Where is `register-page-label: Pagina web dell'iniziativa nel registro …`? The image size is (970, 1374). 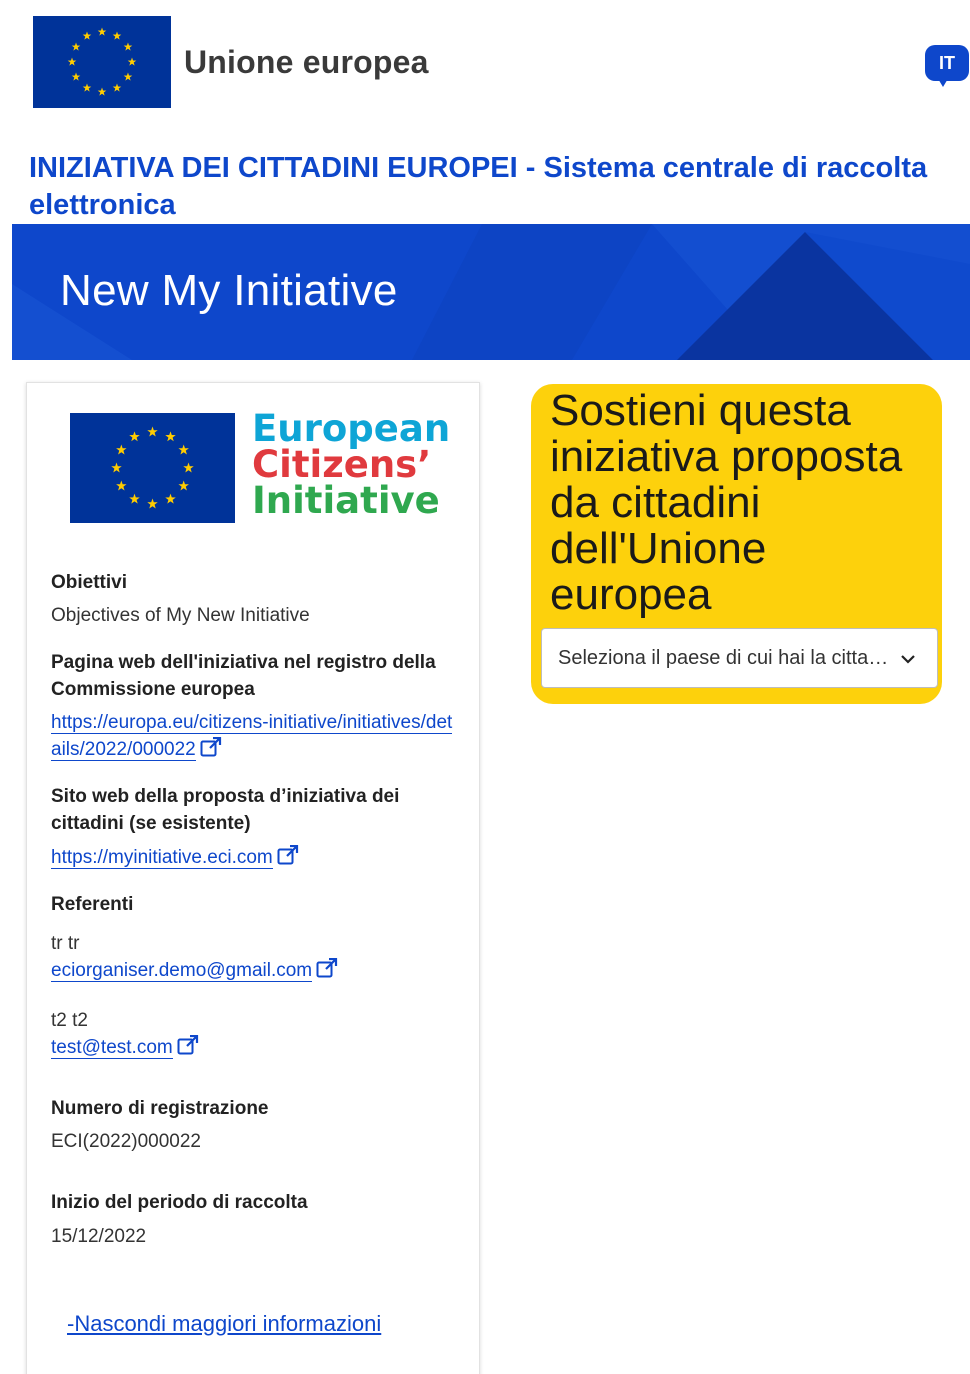 register-page-label: Pagina web dell'iniziativa nel registro … is located at coordinates (243, 676).